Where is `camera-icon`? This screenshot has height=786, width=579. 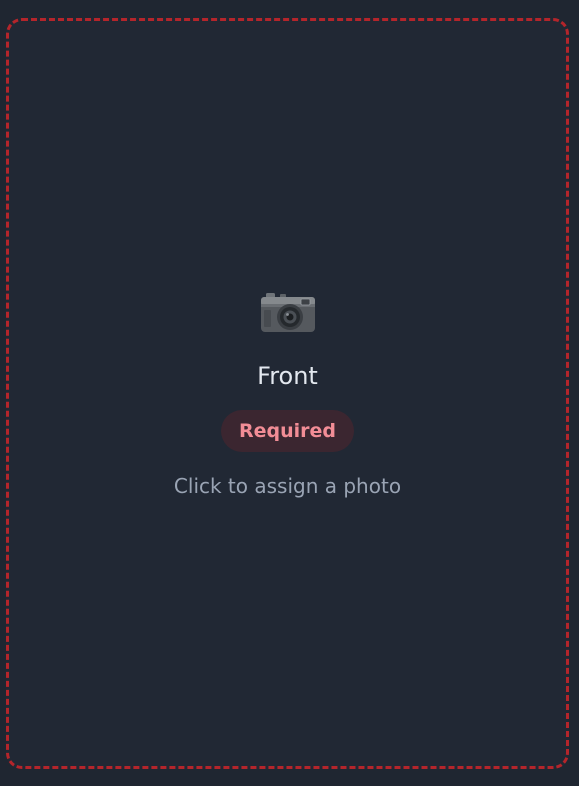 camera-icon is located at coordinates (287, 312).